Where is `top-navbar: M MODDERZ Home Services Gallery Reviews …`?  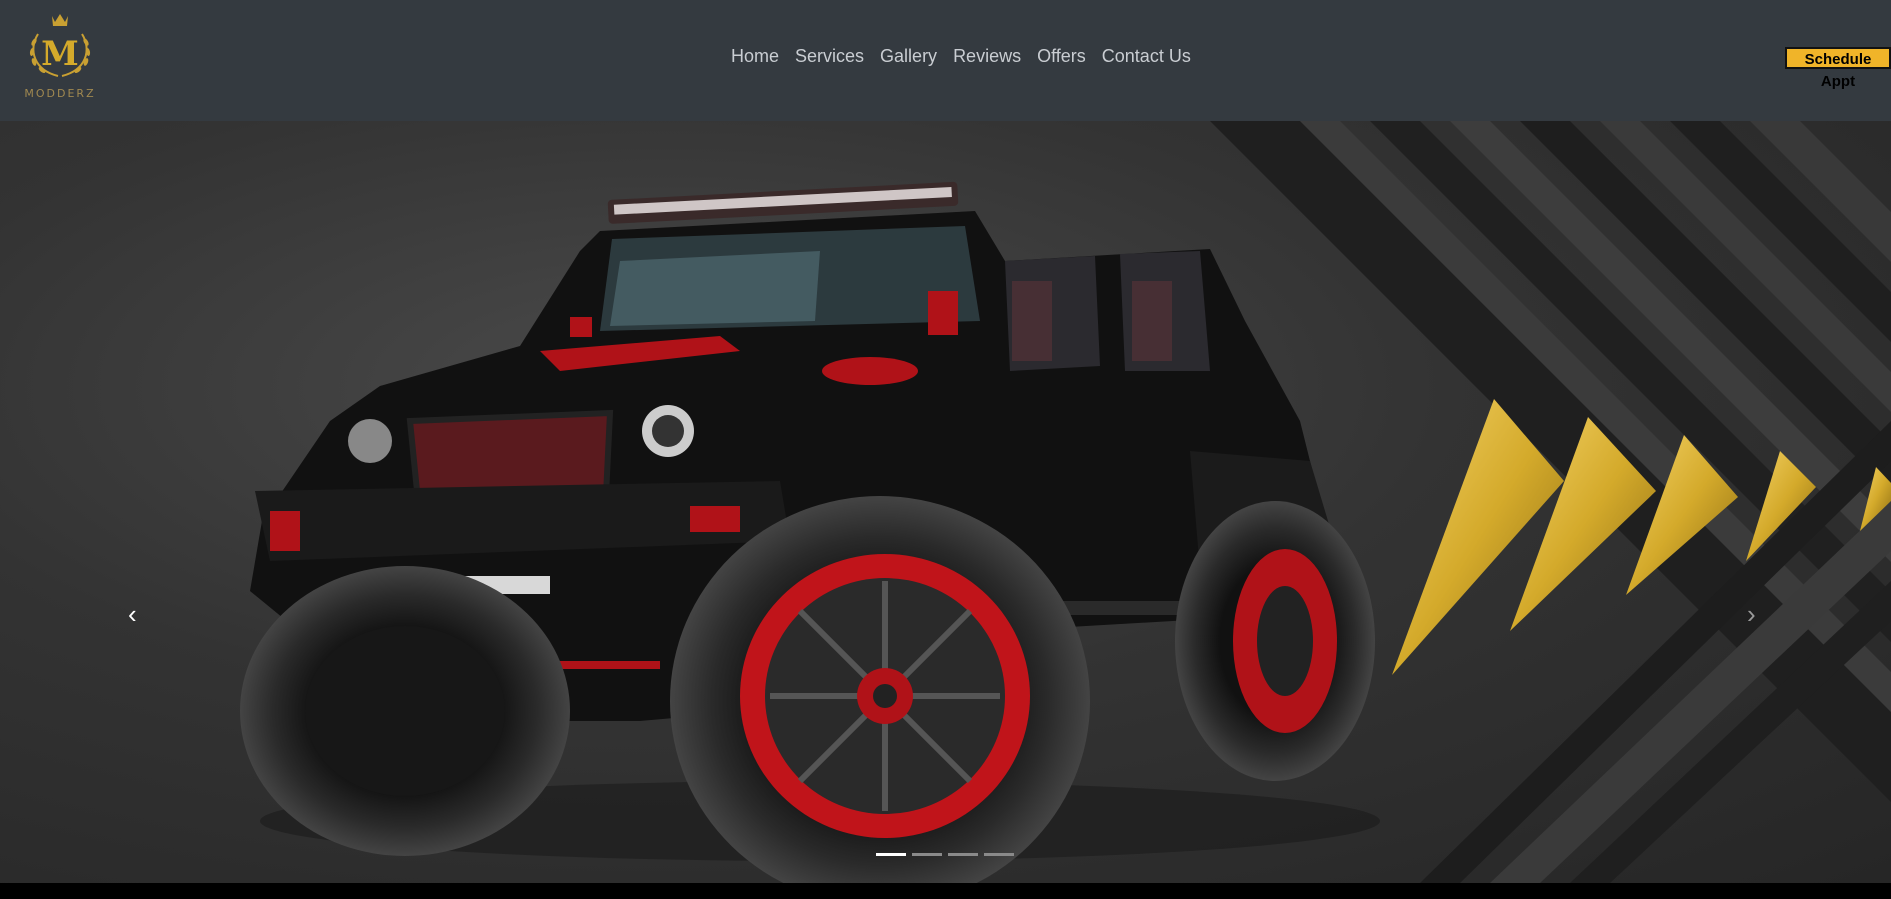 top-navbar: M MODDERZ Home Services Gallery Reviews … is located at coordinates (945, 60).